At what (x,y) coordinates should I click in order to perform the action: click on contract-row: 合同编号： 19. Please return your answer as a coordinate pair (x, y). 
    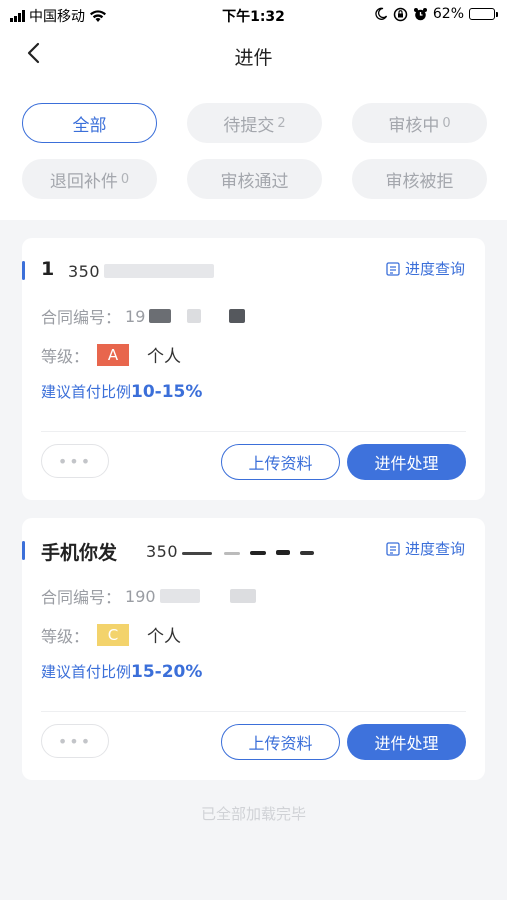
    Looking at the image, I should click on (143, 316).